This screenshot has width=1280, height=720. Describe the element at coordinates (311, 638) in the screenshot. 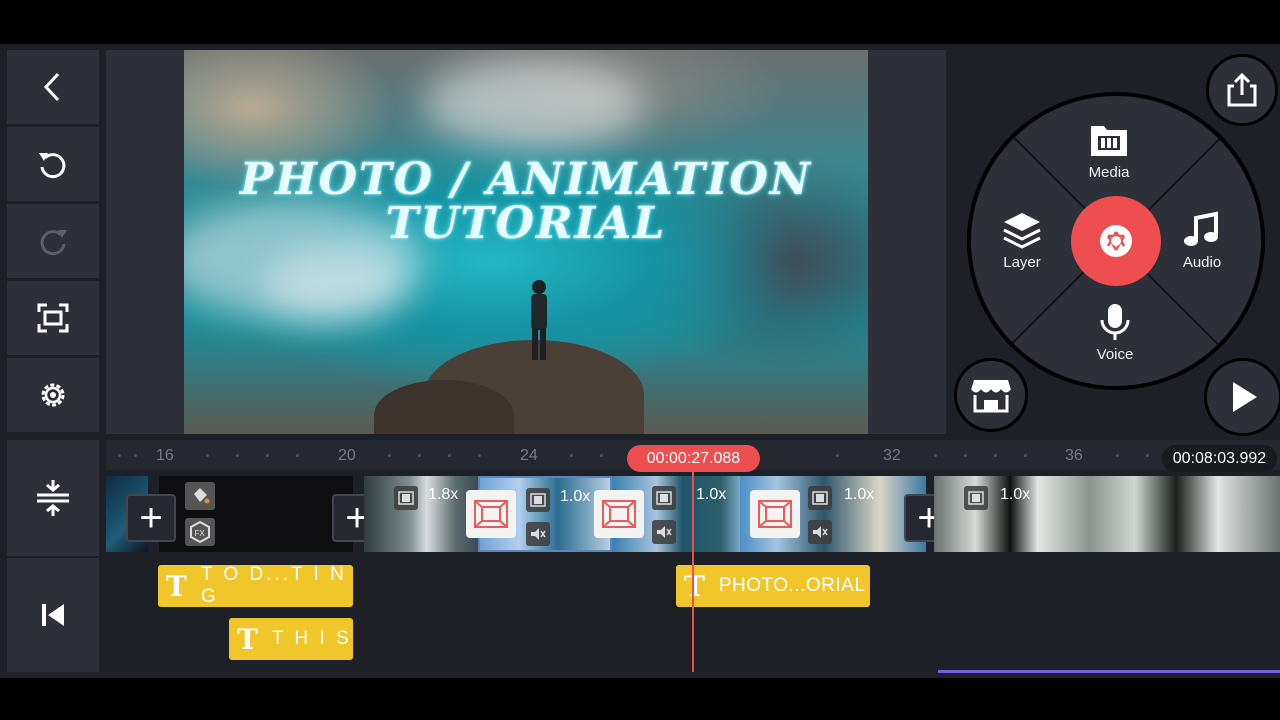

I see `text-layer-label: T H I S` at that location.